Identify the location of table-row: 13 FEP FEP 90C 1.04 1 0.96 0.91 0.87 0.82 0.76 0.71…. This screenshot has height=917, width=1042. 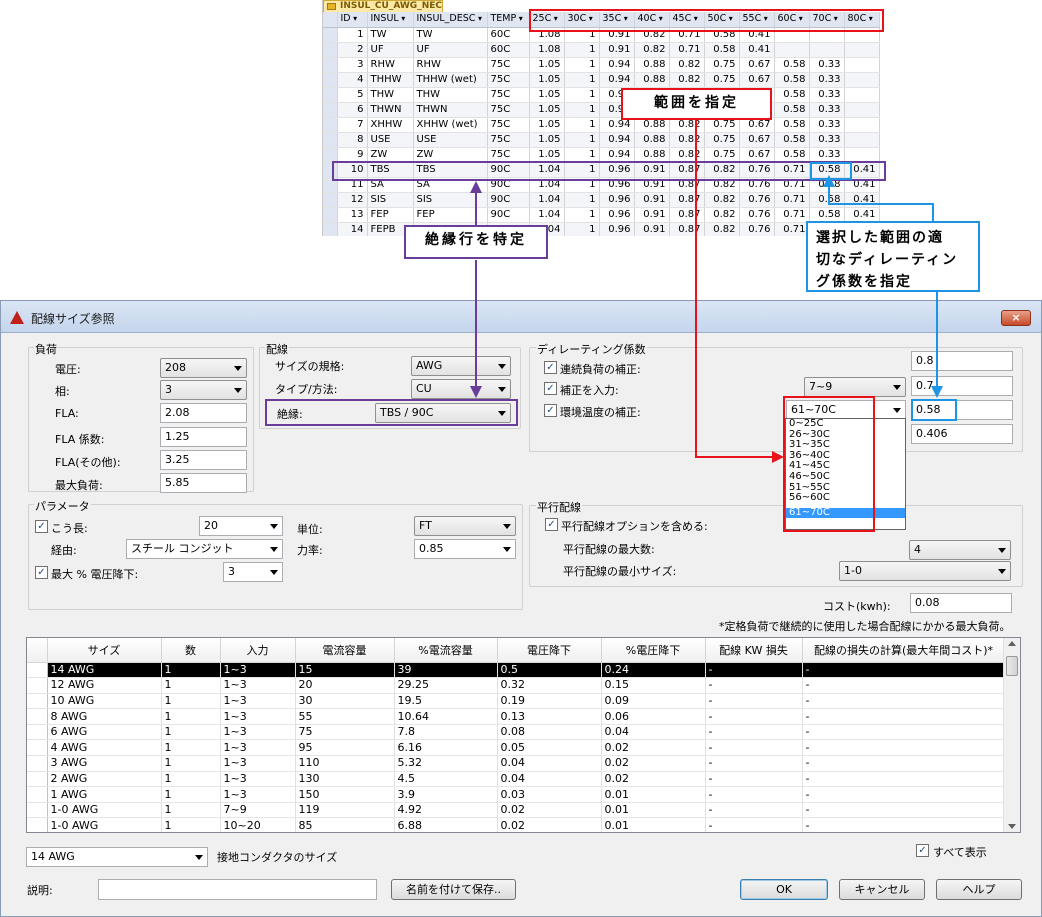
(601, 215).